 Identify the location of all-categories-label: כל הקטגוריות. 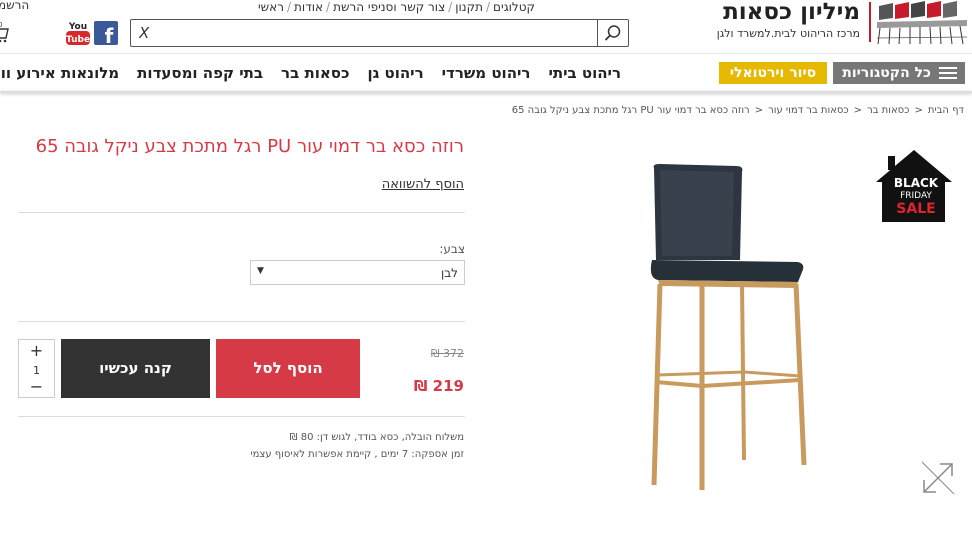
(886, 73).